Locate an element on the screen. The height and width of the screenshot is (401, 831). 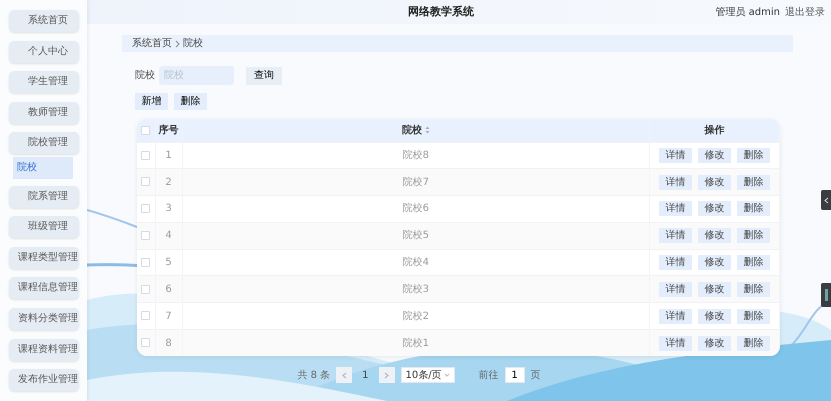
table-cell: 1 is located at coordinates (168, 155).